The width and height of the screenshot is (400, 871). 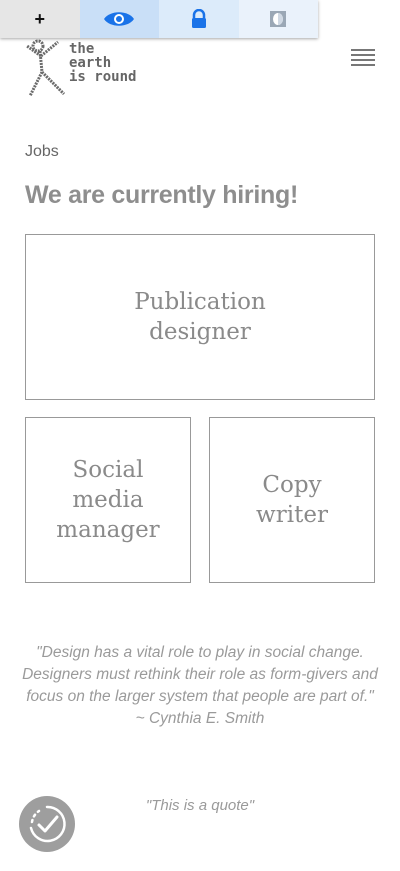 I want to click on page-headline: We are currently hiring!, so click(x=161, y=195).